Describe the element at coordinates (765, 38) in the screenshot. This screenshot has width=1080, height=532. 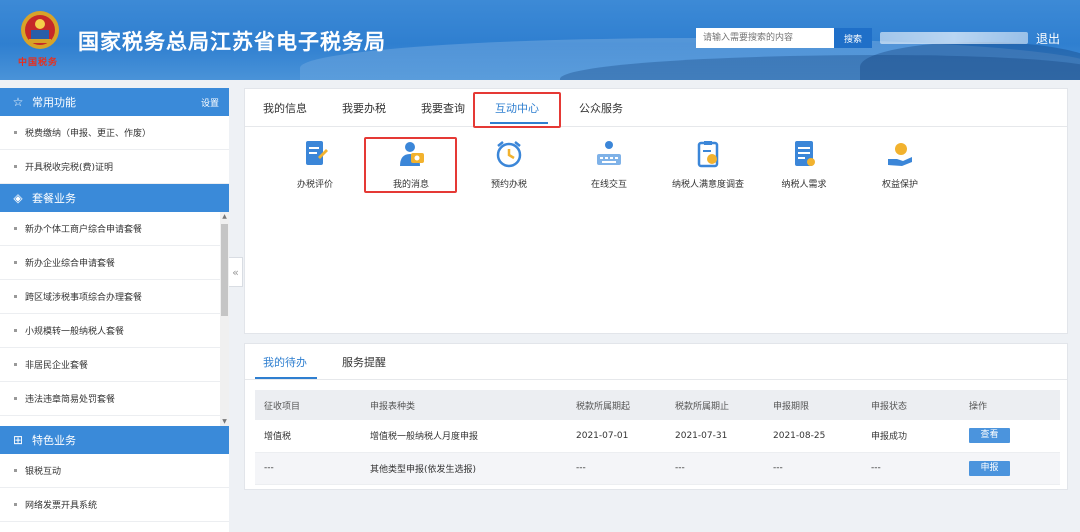
I see `search-input` at that location.